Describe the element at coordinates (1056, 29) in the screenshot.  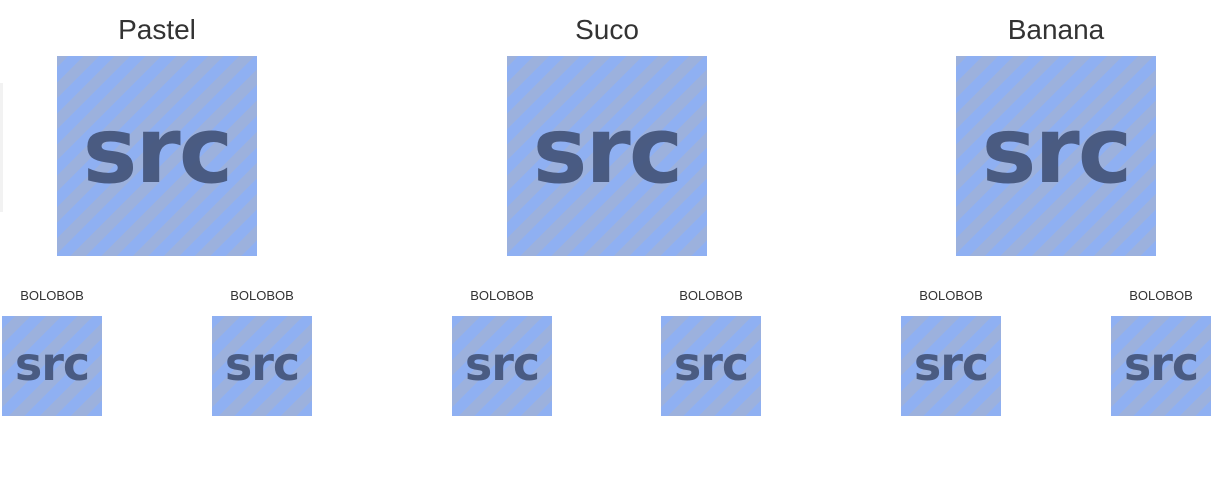
I see `category-title: Banana` at that location.